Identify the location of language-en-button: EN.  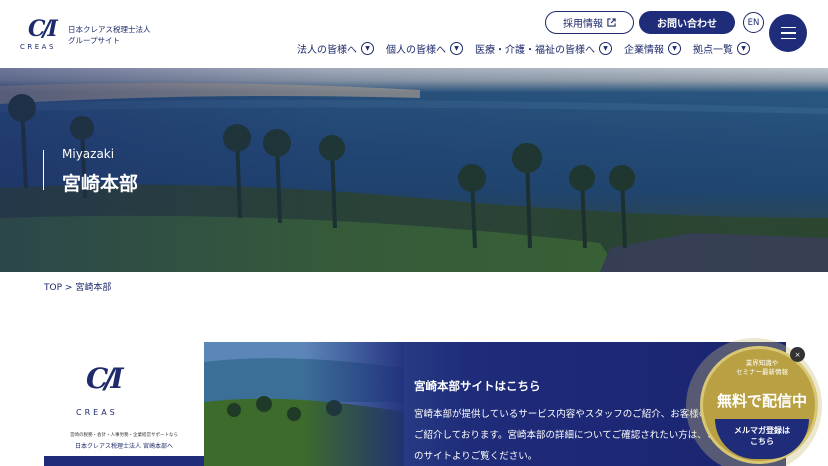
(753, 22).